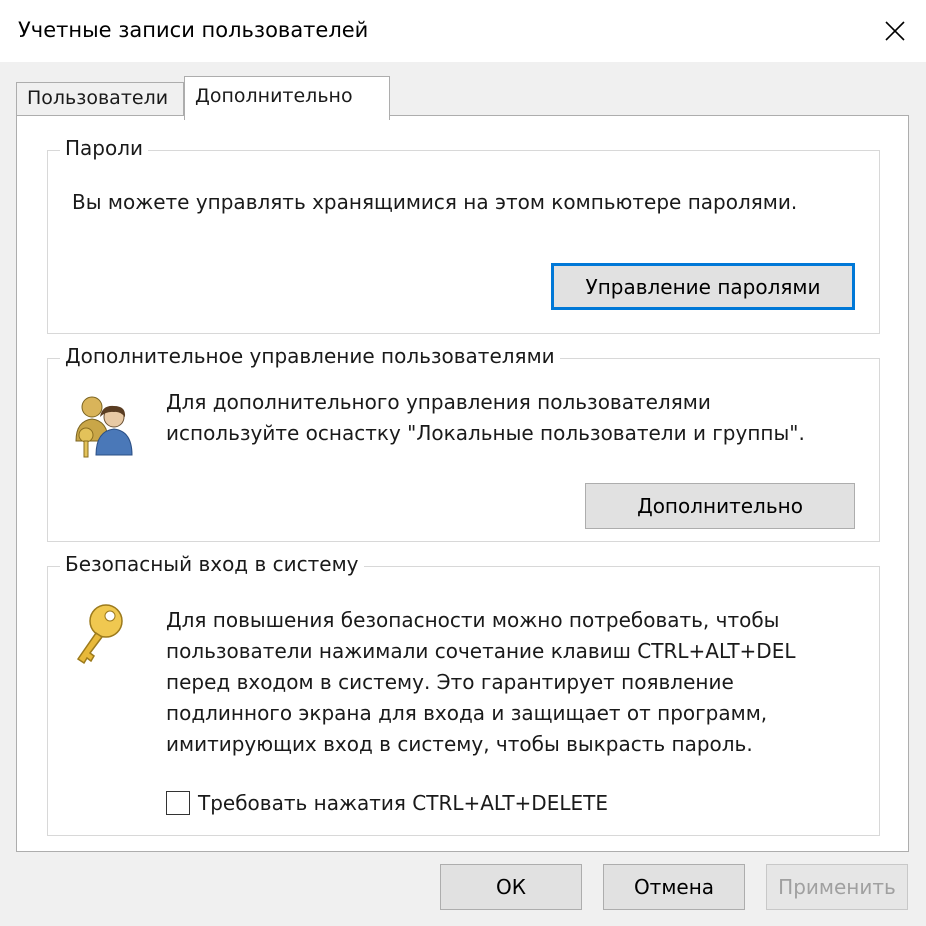  I want to click on advanced-user-management-legend: Дополнительное управление пользователями, so click(310, 356).